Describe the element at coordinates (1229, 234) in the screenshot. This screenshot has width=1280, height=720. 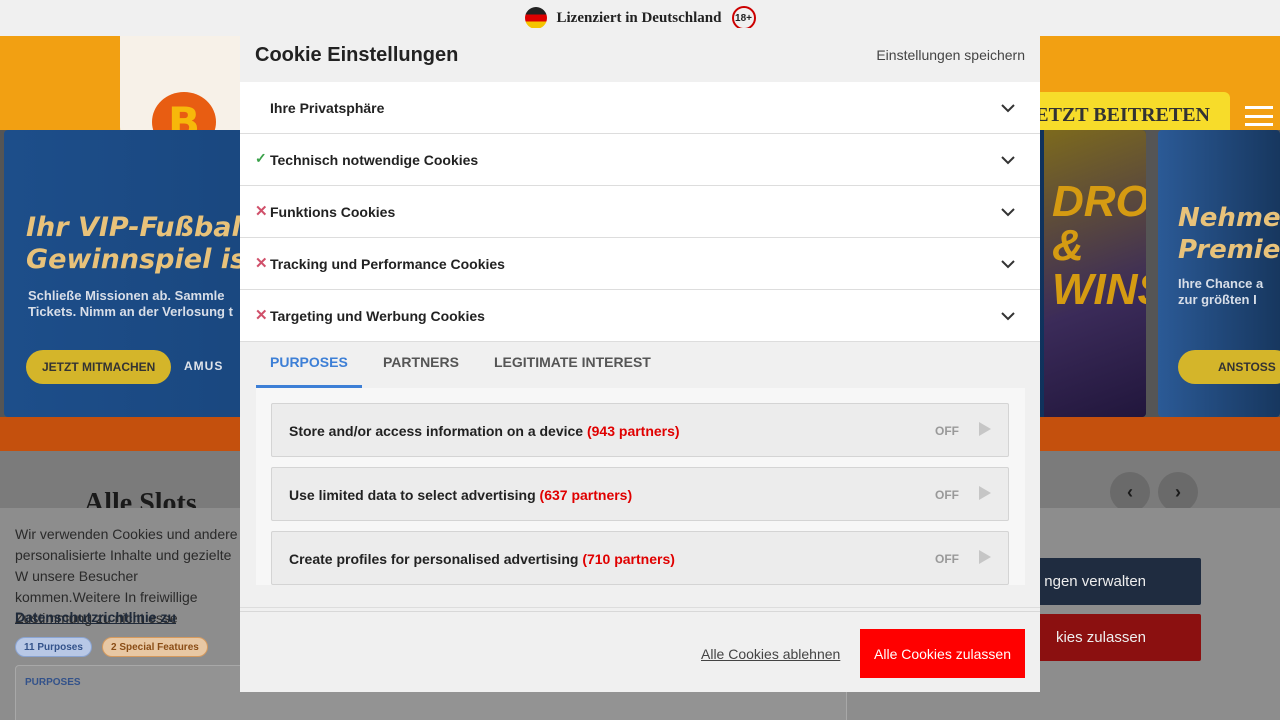
I see `banner-title-right: Nehmen Premie` at that location.